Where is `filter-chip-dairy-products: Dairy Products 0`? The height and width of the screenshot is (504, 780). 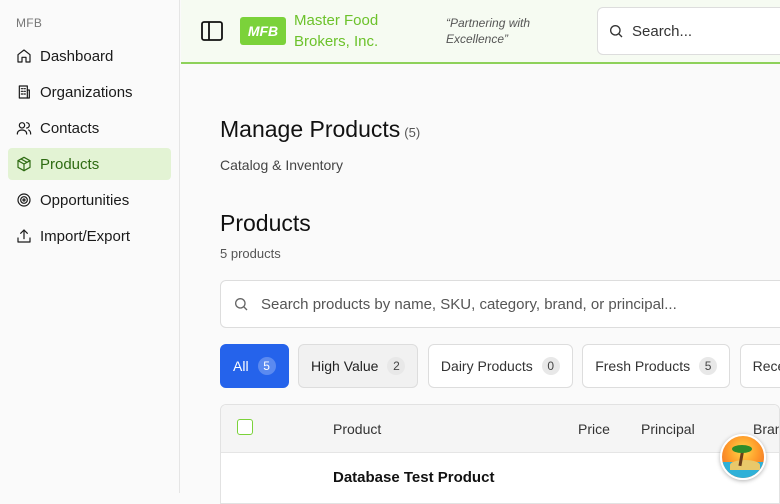
filter-chip-dairy-products: Dairy Products 0 is located at coordinates (500, 366).